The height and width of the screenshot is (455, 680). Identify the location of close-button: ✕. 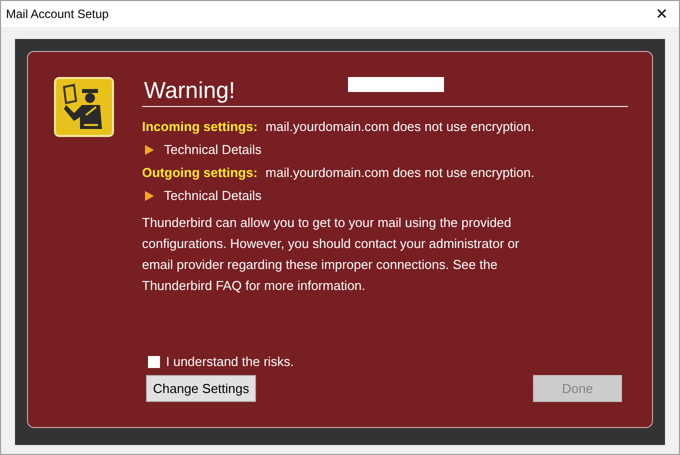
(662, 14).